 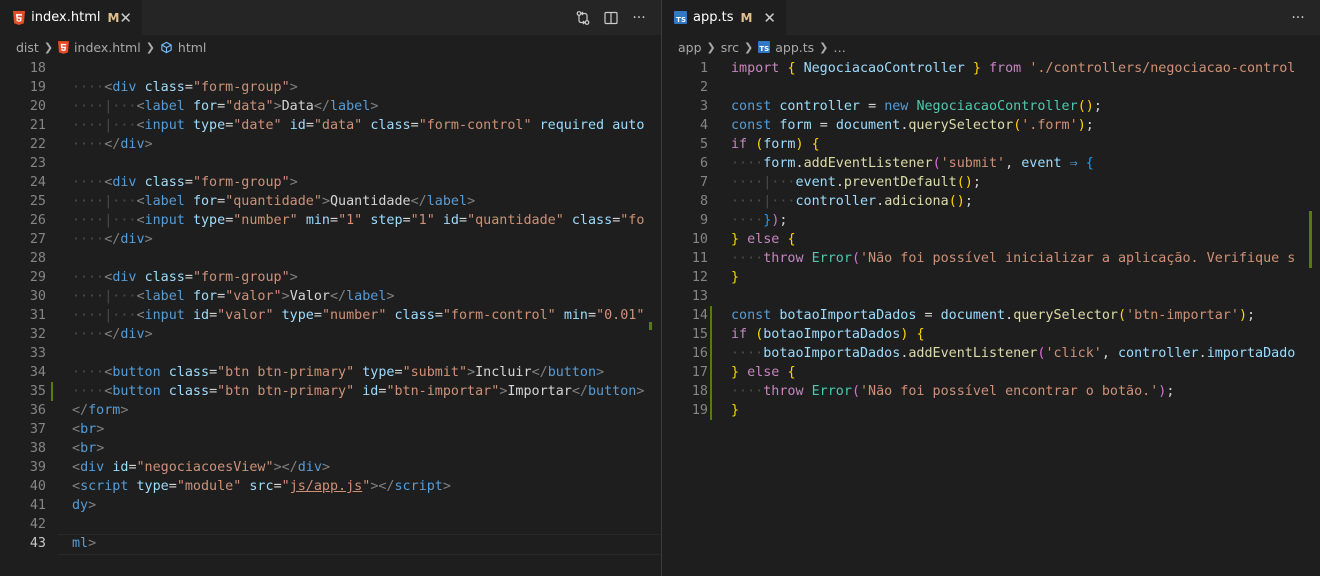 I want to click on tab-index-html: index.html M ✕, so click(x=71, y=17).